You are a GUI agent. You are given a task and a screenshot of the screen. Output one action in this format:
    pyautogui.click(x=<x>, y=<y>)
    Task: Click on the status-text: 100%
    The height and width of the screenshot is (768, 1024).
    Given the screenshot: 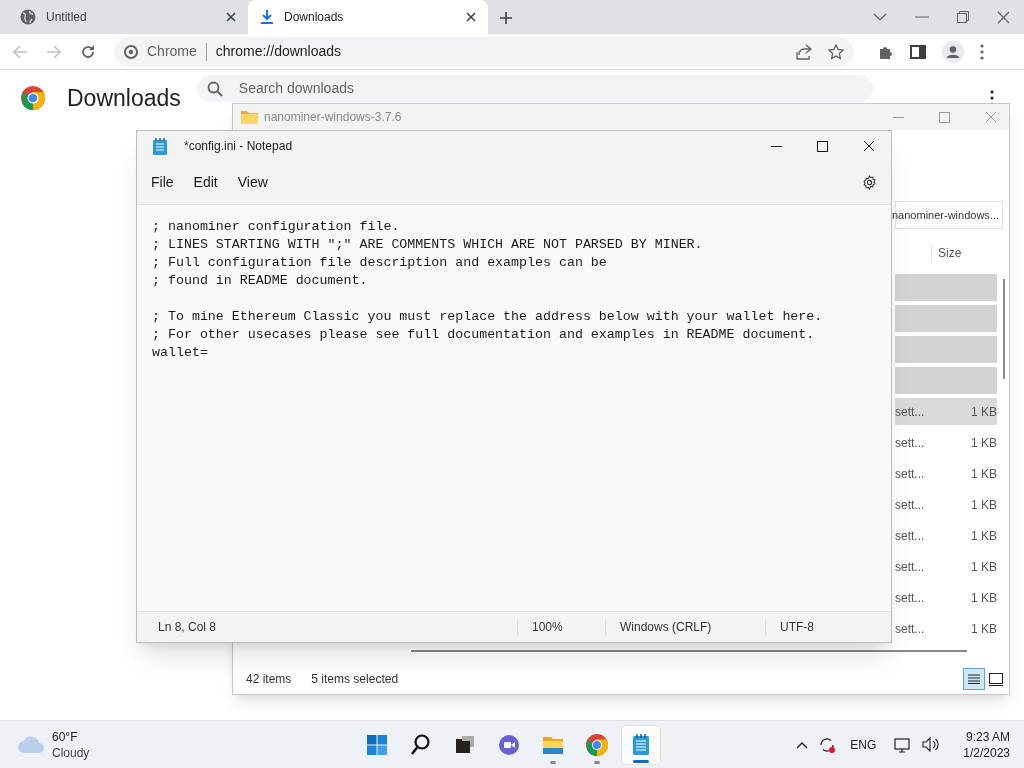 What is the action you would take?
    pyautogui.click(x=561, y=627)
    